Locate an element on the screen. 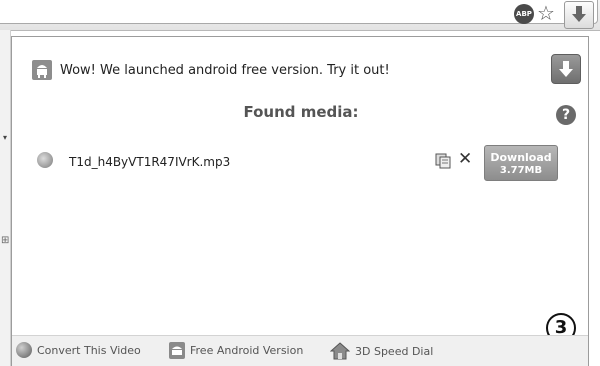  copy-icon is located at coordinates (443, 161).